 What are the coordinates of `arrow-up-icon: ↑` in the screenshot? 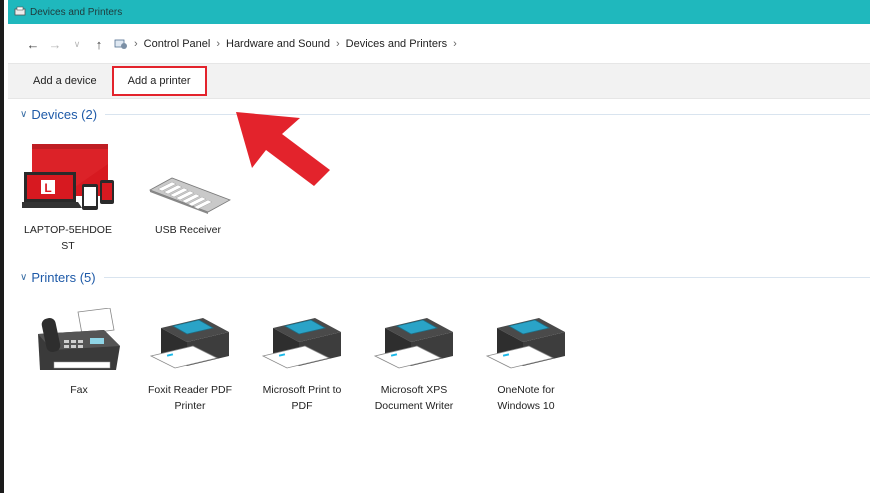 It's located at (99, 44).